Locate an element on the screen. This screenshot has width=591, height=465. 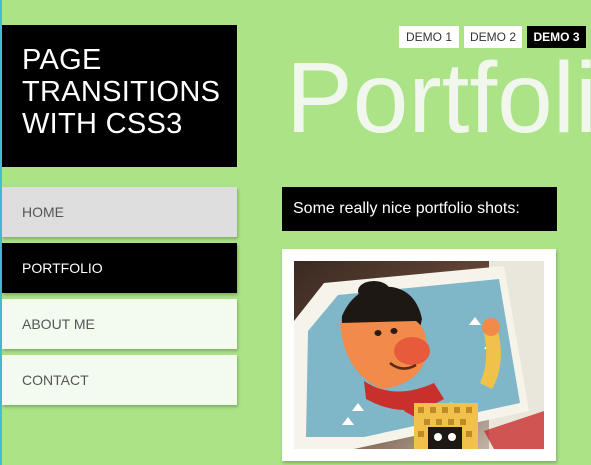
nav-item-home: HOME is located at coordinates (119, 212).